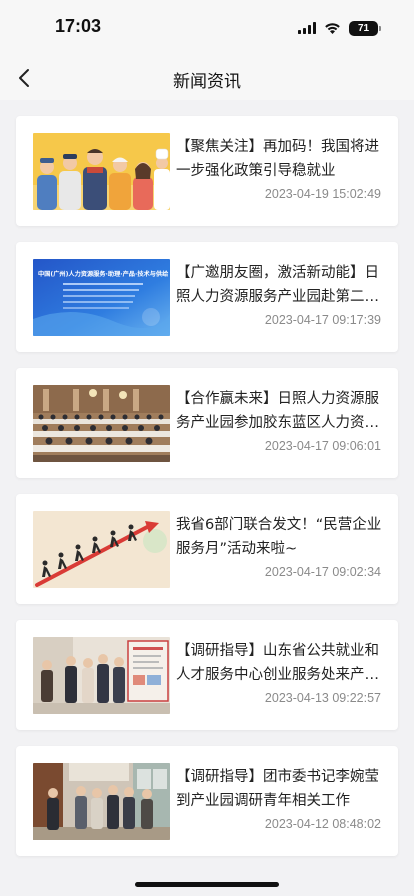 The height and width of the screenshot is (896, 414). I want to click on banner-text: 中国(广州)人力资源服务·助理·产品·技术与供给, so click(103, 274).